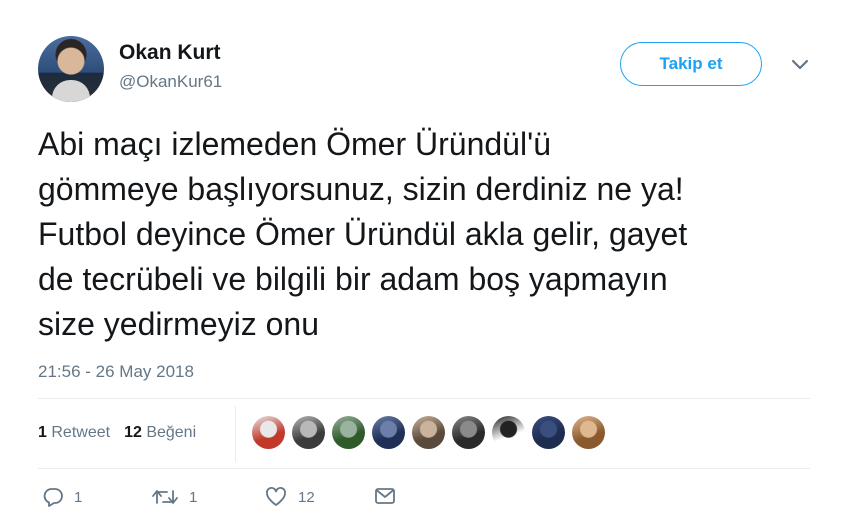  Describe the element at coordinates (276, 496) in the screenshot. I see `heart-icon` at that location.